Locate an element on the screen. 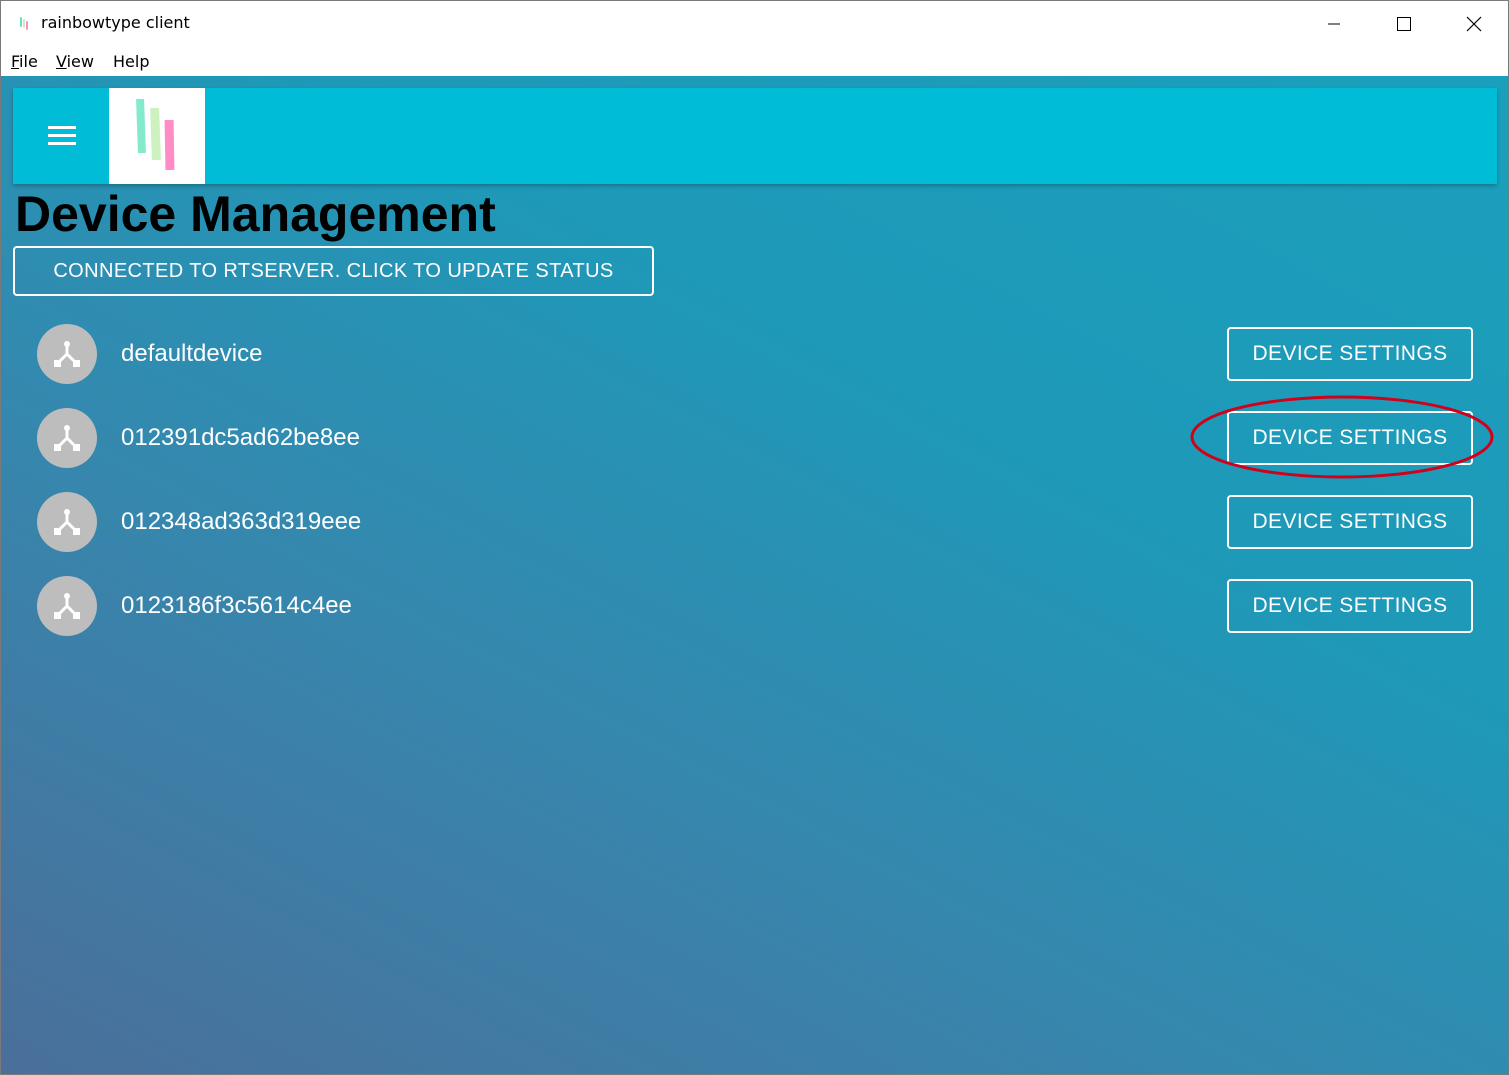 The image size is (1509, 1075). close-button is located at coordinates (1473, 24).